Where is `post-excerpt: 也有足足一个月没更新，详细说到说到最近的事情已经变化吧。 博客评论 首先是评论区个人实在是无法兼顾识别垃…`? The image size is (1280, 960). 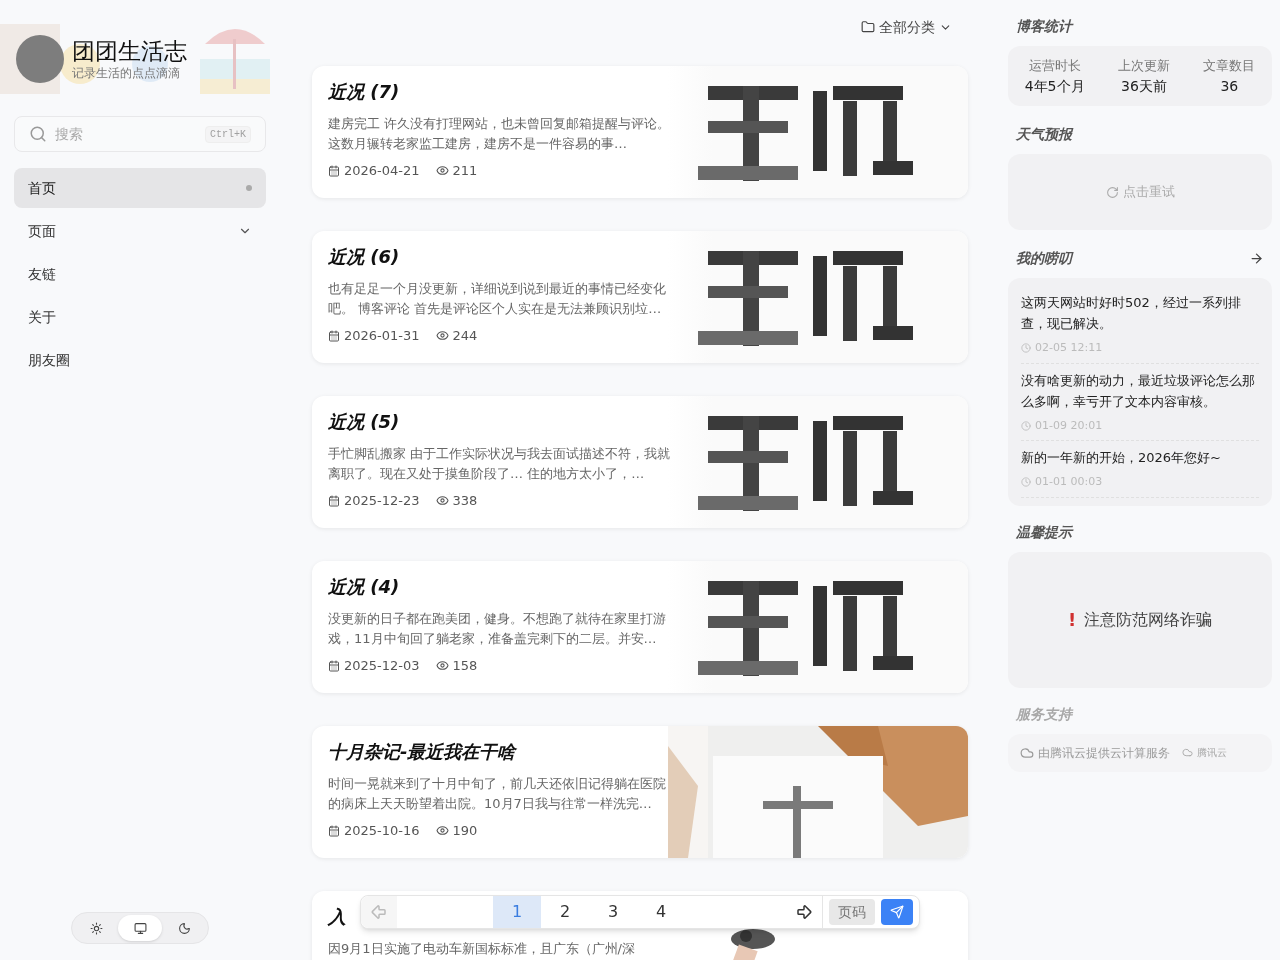 post-excerpt: 也有足足一个月没更新，详细说到说到最近的事情已经变化吧。 博客评论 首先是评论区个人实在是无法兼顾识别垃… is located at coordinates (497, 299).